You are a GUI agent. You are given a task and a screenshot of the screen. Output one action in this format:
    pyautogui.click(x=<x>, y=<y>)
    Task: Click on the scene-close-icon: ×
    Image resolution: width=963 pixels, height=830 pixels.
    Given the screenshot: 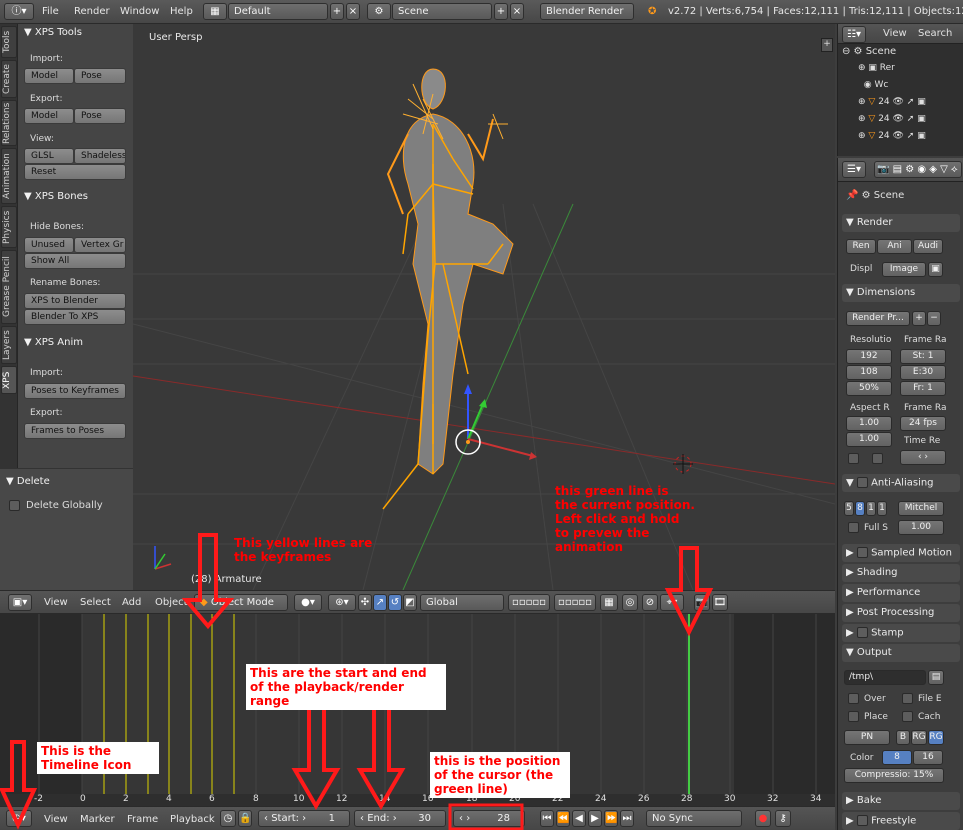 What is the action you would take?
    pyautogui.click(x=517, y=11)
    